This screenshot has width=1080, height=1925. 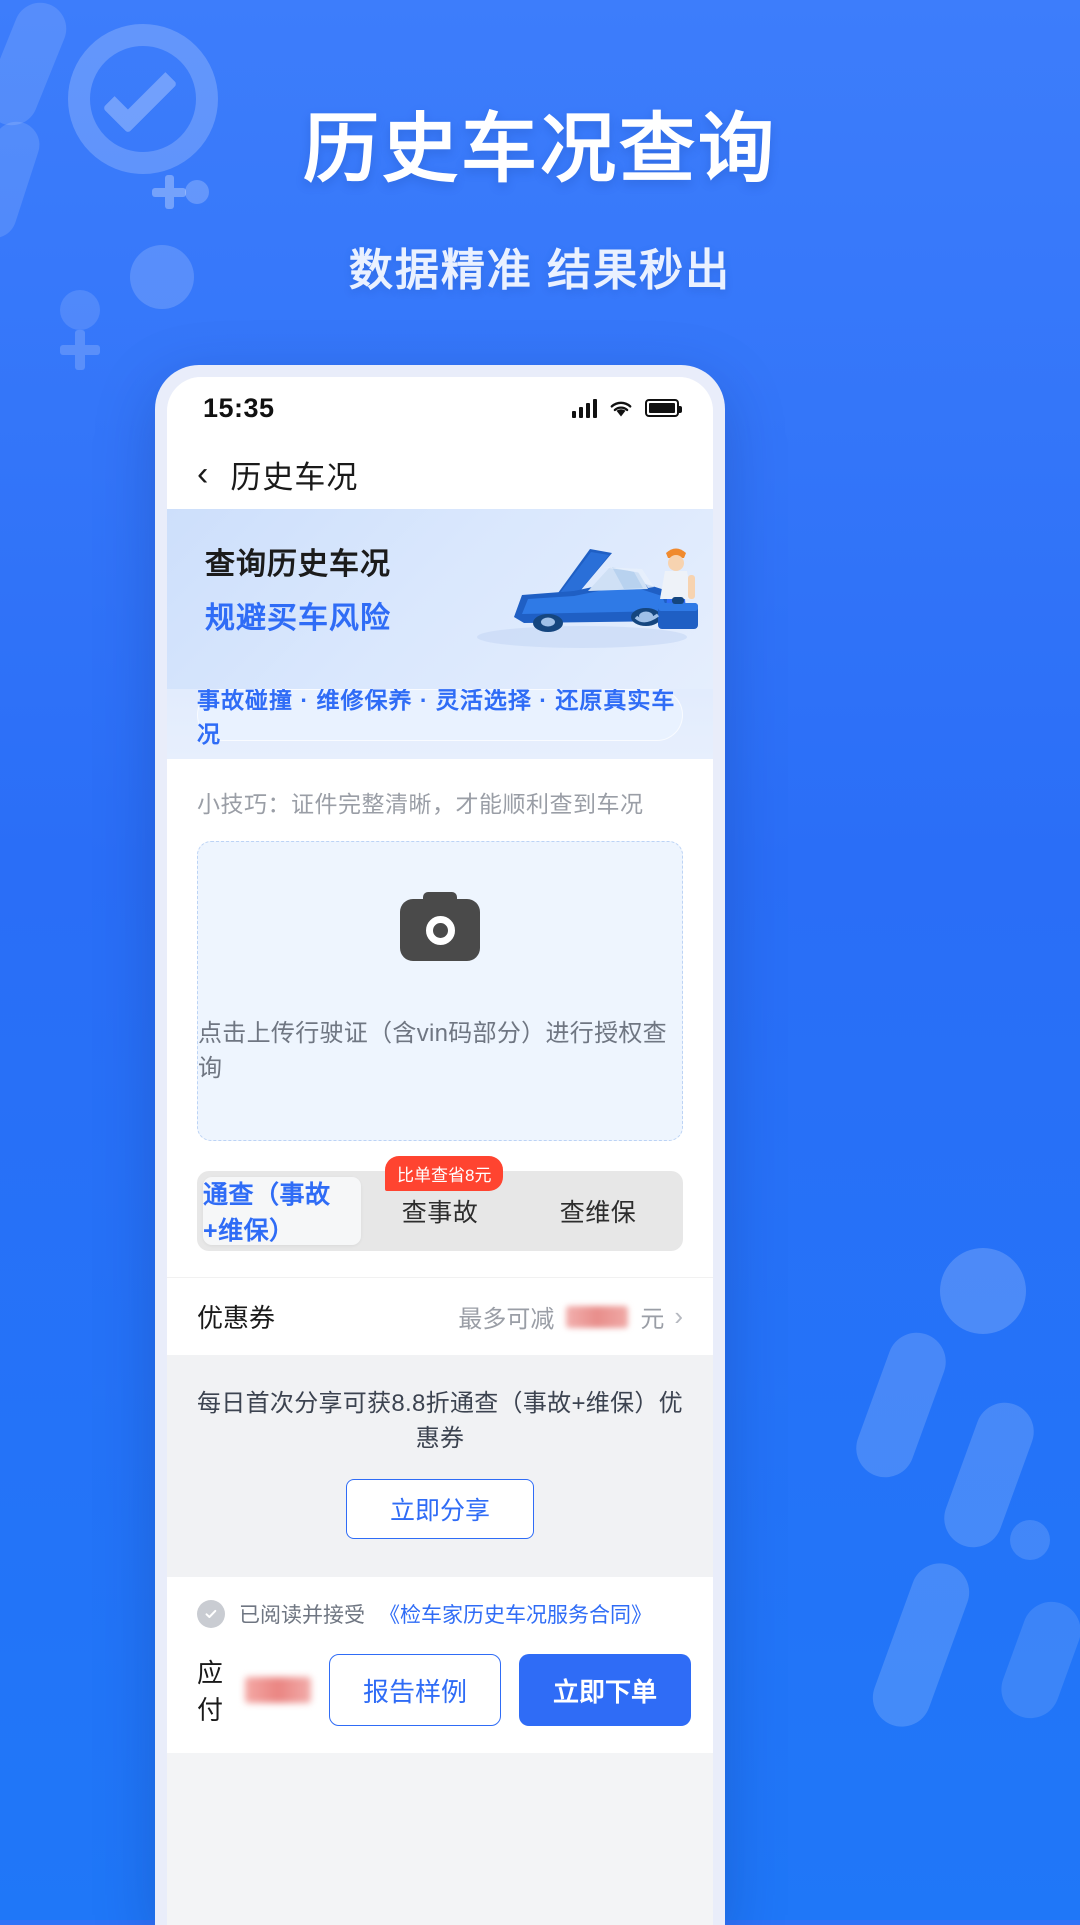 I want to click on sample-report-button: 报告样例, so click(x=415, y=1690).